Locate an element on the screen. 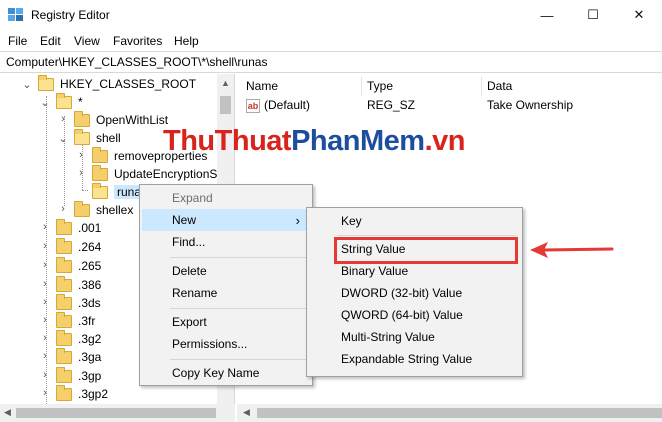 The image size is (662, 422). minimize-button: — is located at coordinates (547, 15).